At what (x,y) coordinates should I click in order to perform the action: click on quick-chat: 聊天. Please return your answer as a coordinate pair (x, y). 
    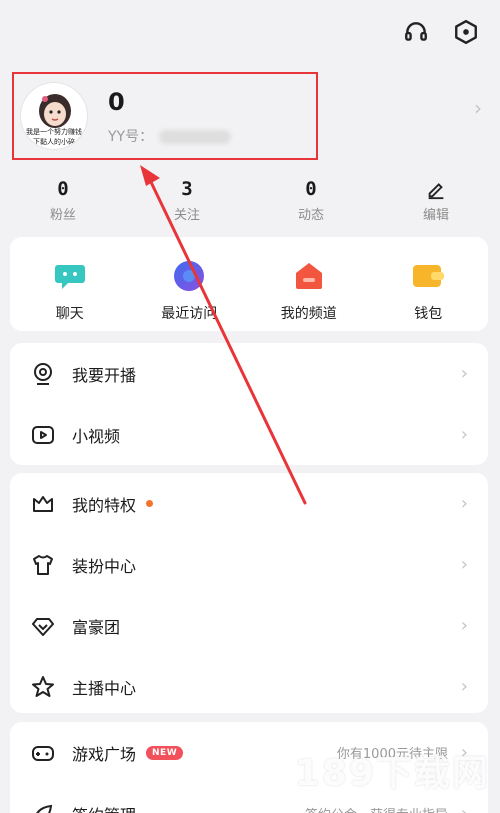
    Looking at the image, I should click on (70, 284).